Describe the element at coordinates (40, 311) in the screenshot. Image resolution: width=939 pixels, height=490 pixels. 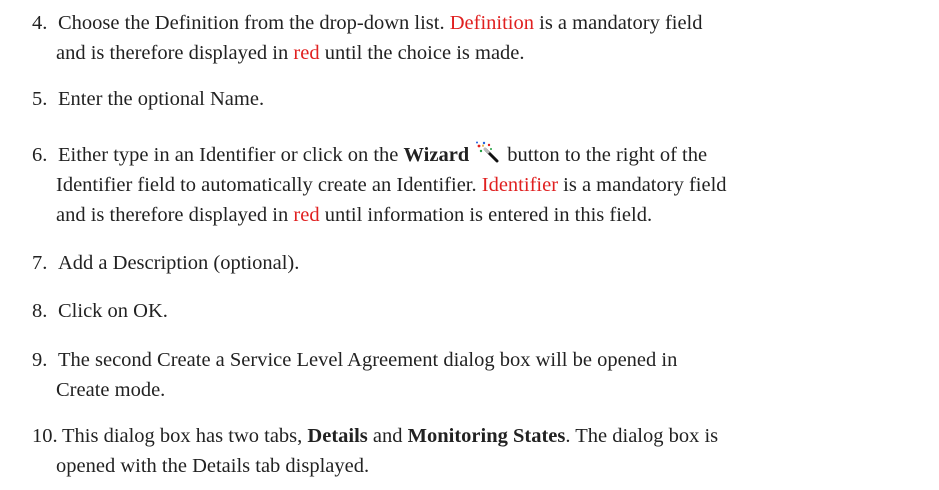
I see `step-number: 8.` at that location.